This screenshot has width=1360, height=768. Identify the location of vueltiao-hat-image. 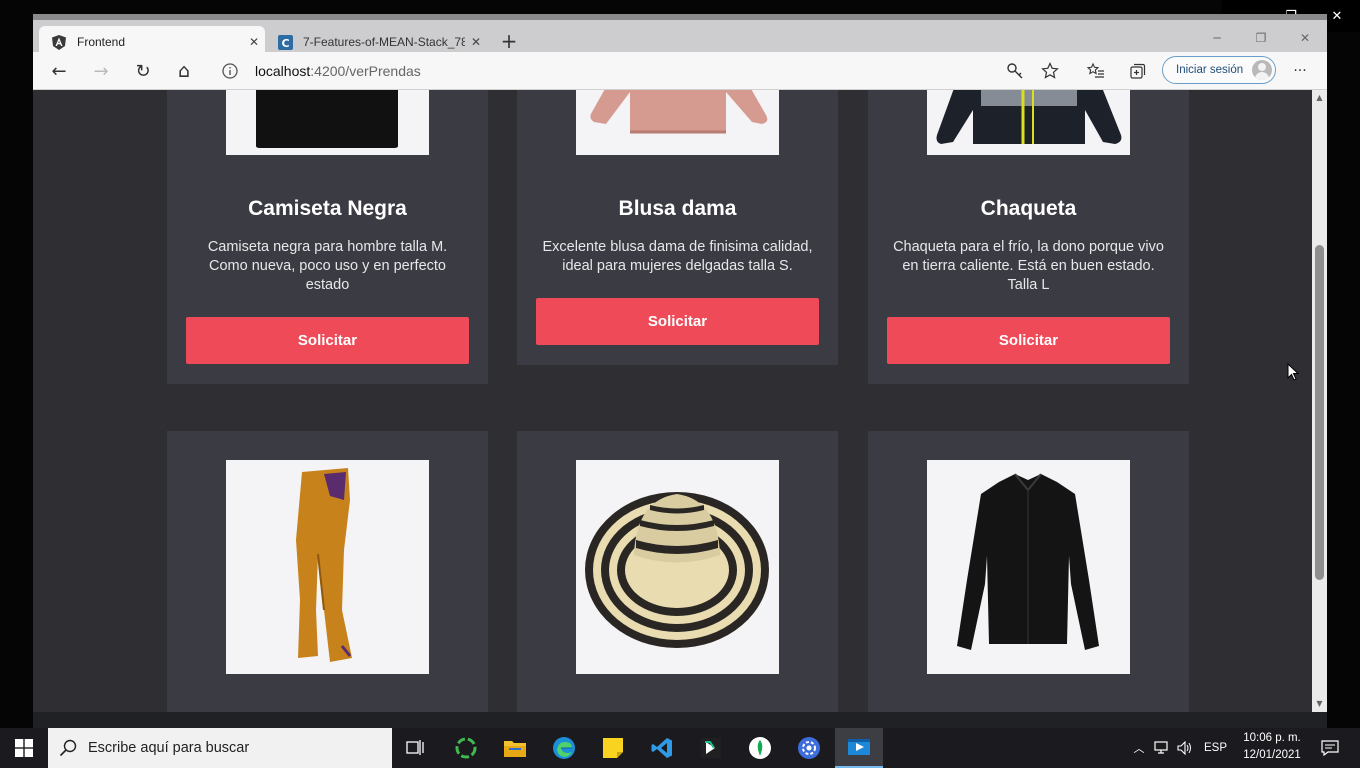
(677, 570).